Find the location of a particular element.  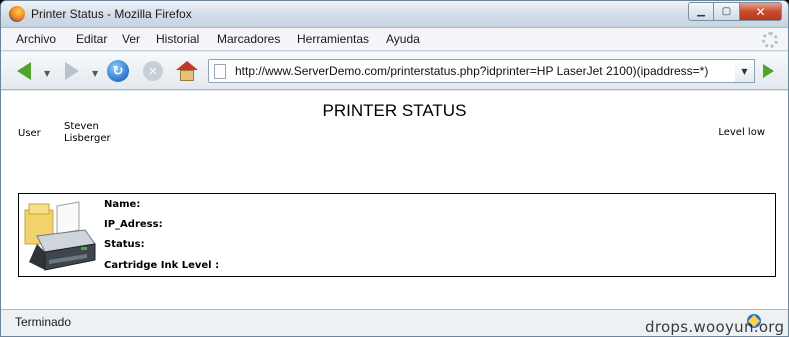

go-arrow-icon is located at coordinates (768, 71).